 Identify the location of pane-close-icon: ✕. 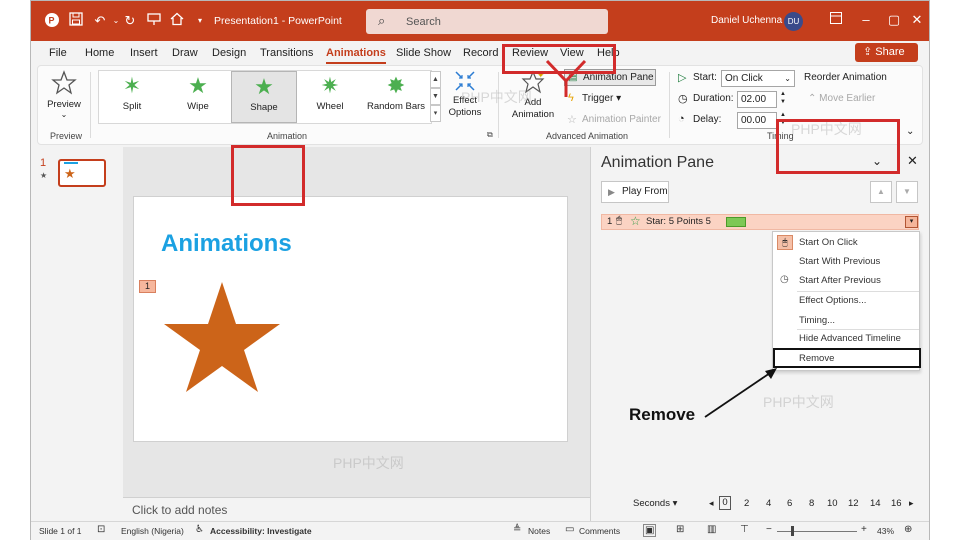
(912, 161).